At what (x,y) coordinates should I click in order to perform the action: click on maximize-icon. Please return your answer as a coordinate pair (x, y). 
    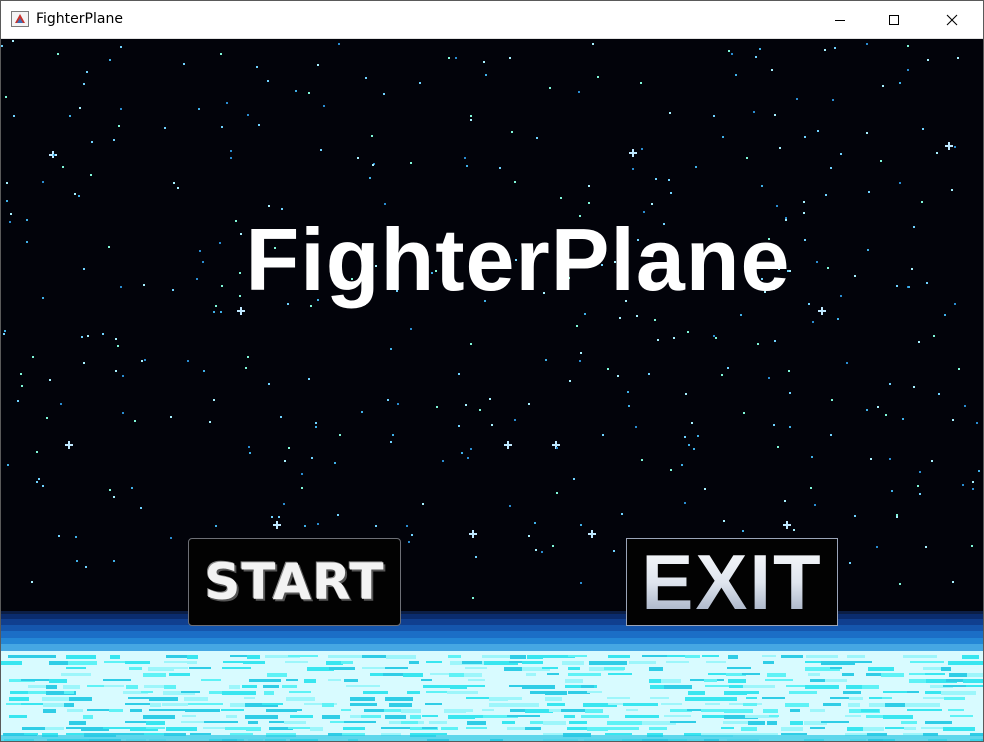
    Looking at the image, I should click on (894, 19).